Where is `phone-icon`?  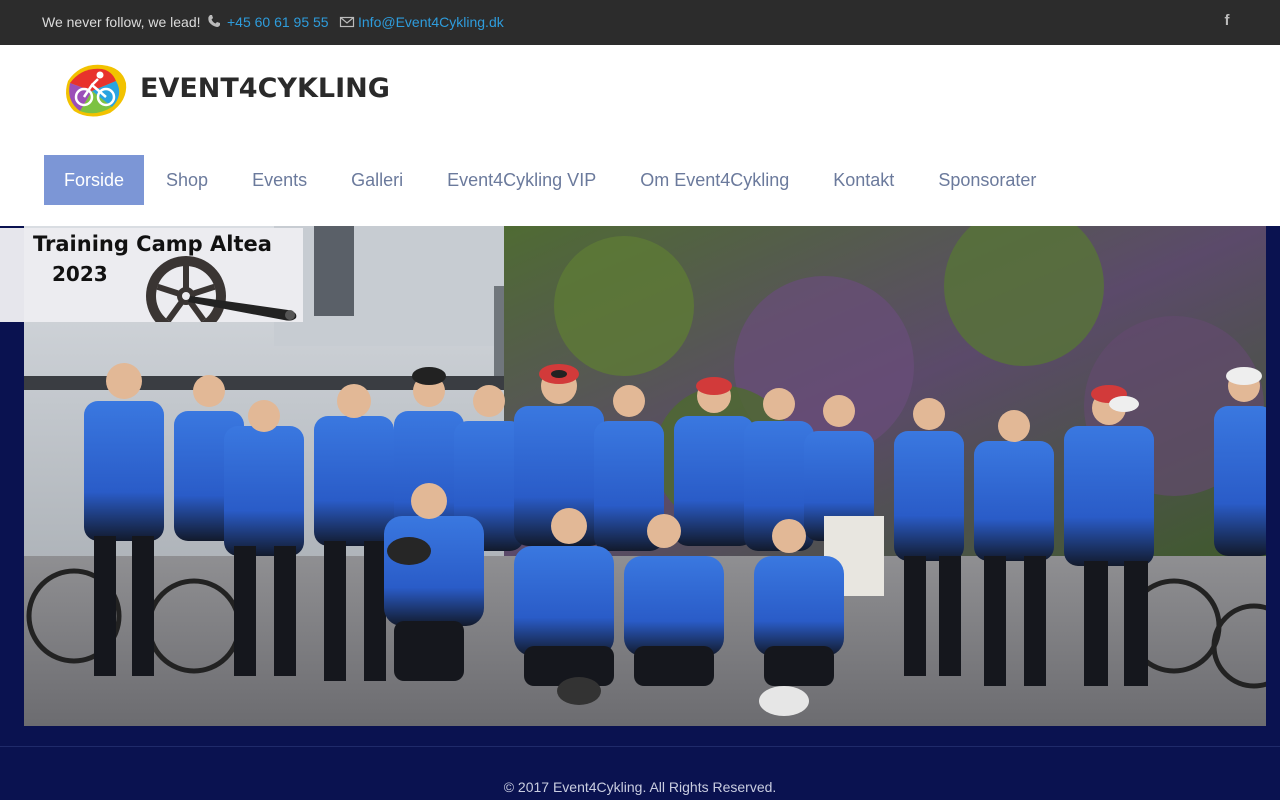 phone-icon is located at coordinates (214, 21).